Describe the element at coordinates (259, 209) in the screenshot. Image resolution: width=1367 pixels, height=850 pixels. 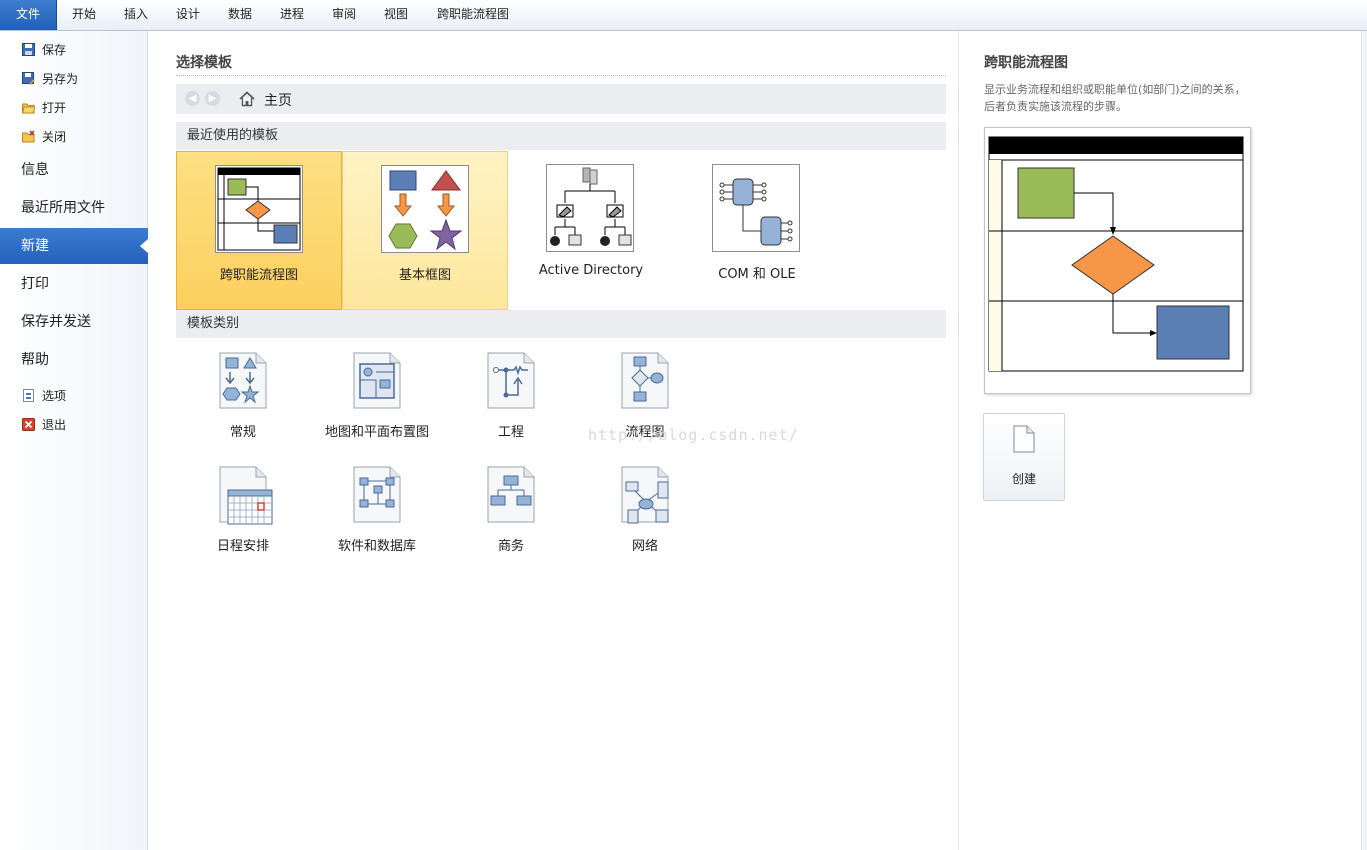
I see `cross-functional-thumbnail` at that location.